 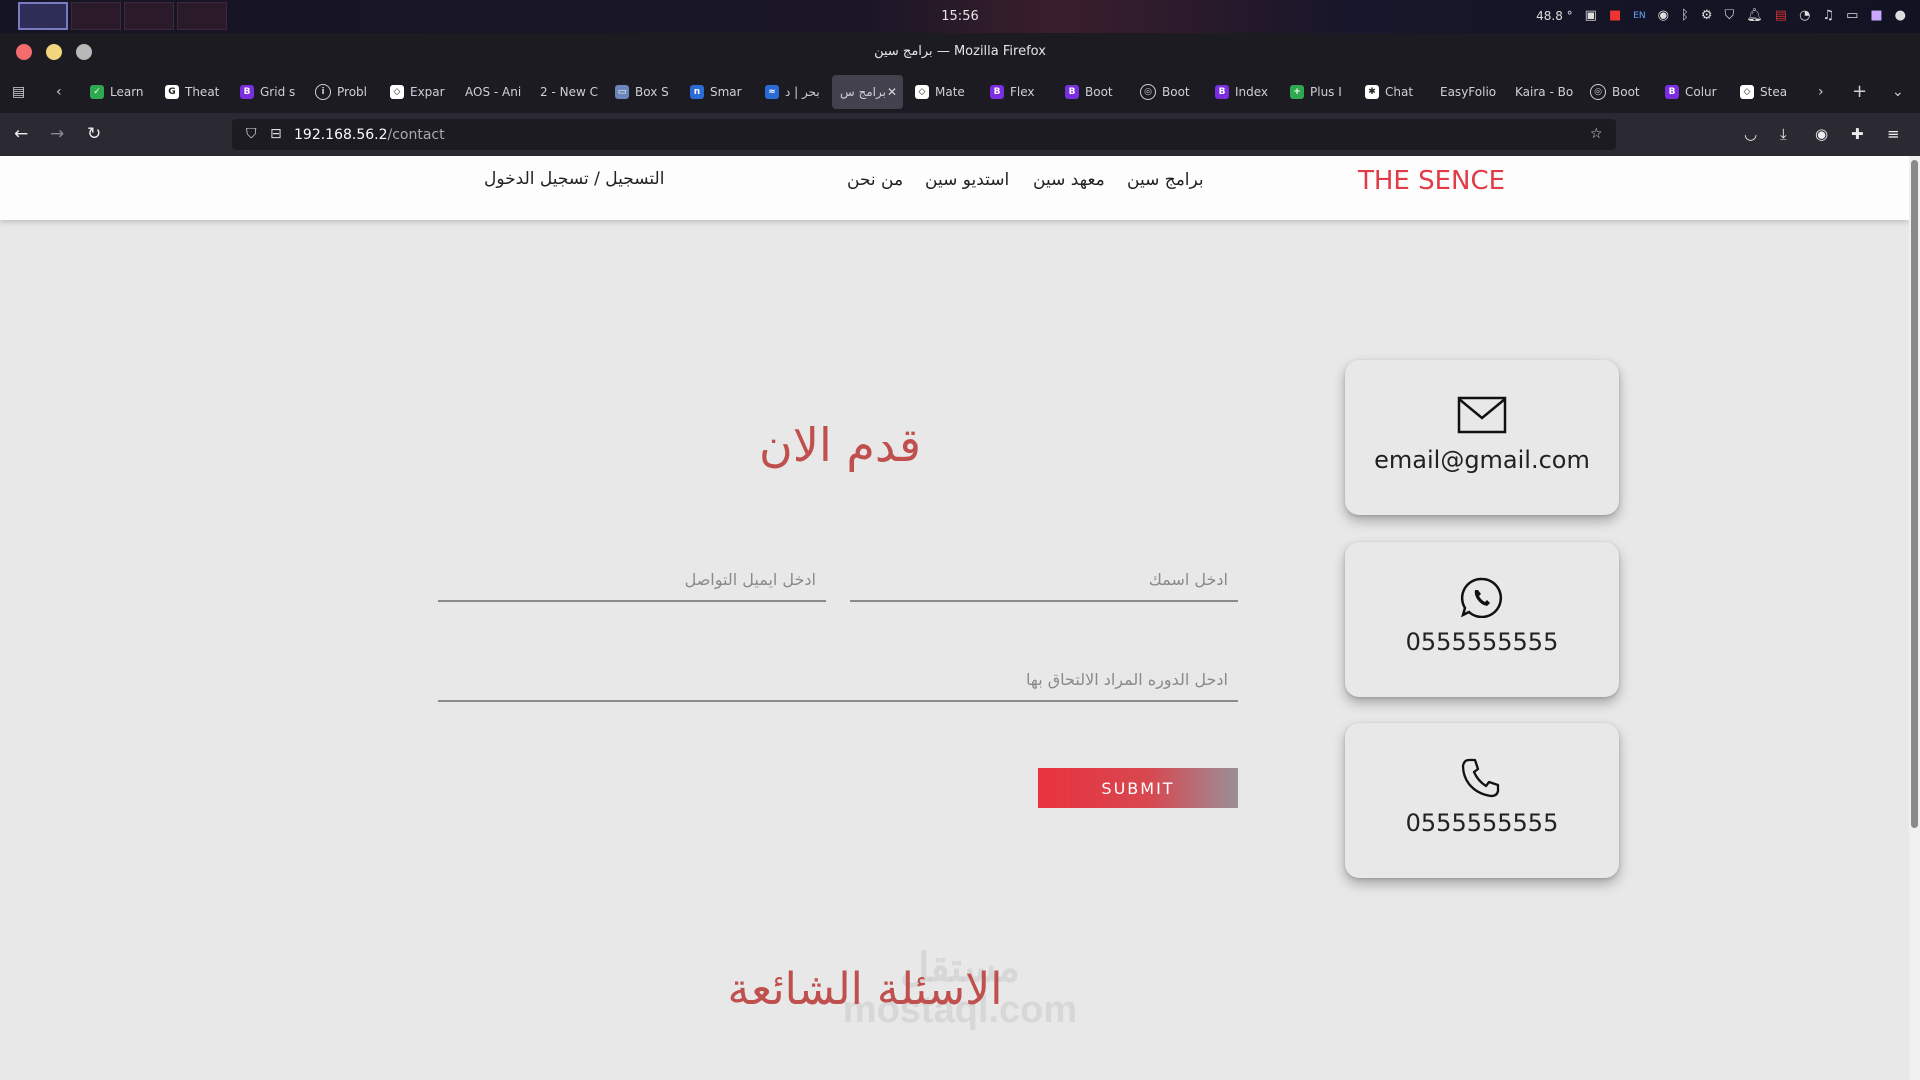 I want to click on shield-icon: ⛉, so click(x=1729, y=16).